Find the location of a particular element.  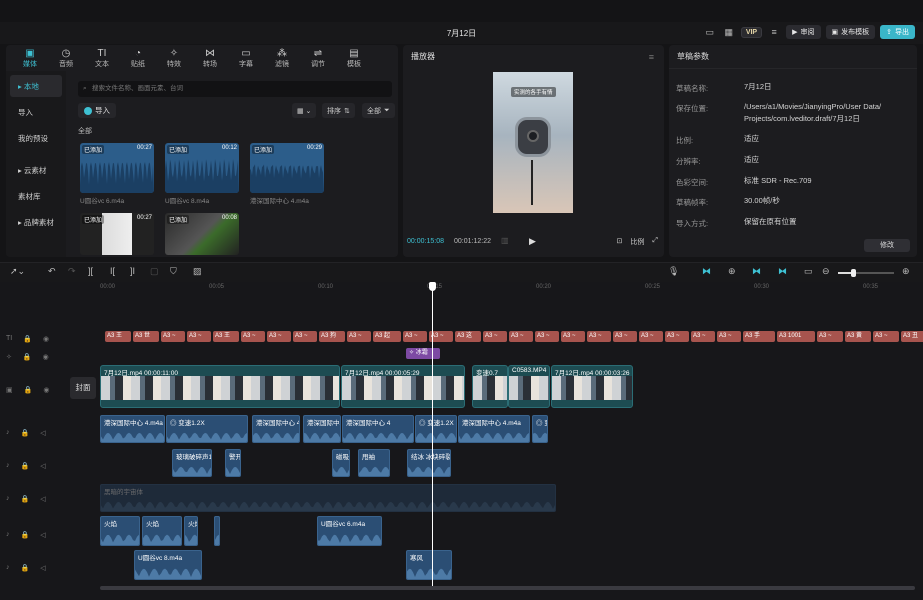

media-thumbnail: 已添加 00:29 is located at coordinates (287, 168).